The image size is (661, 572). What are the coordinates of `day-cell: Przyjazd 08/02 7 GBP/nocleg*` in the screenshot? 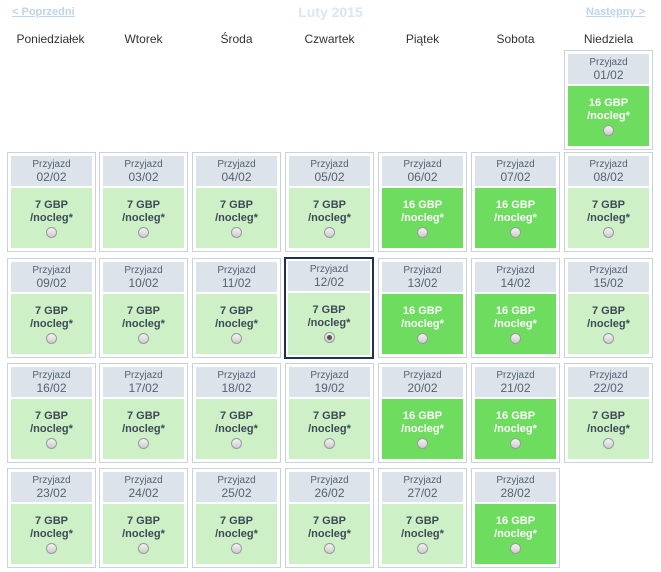 It's located at (608, 202).